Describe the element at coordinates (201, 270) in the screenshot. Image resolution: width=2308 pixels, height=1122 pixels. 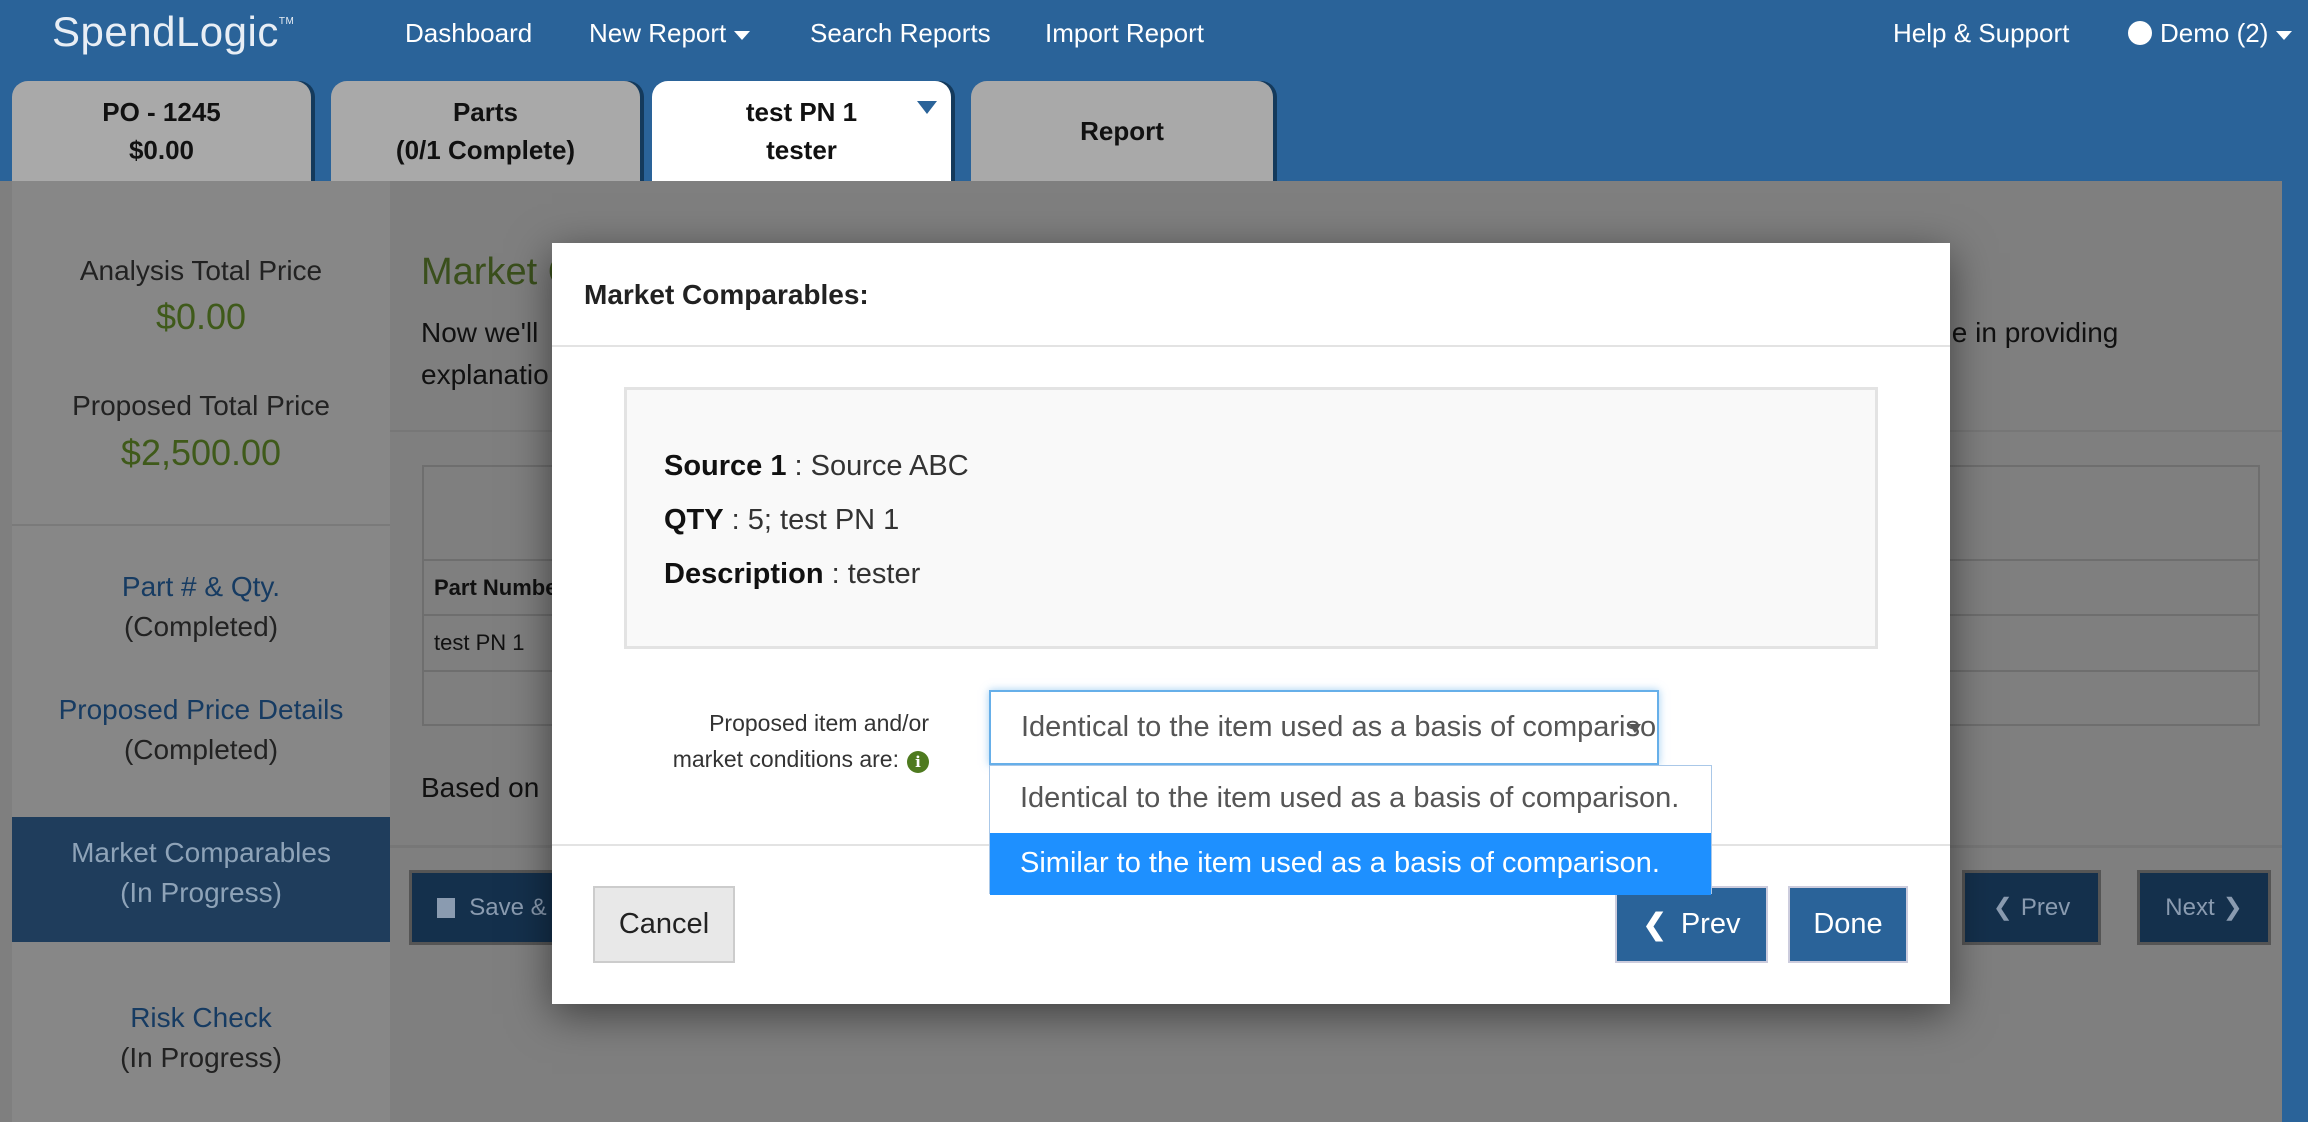
I see `analysis-total-label: Analysis Total Price` at that location.